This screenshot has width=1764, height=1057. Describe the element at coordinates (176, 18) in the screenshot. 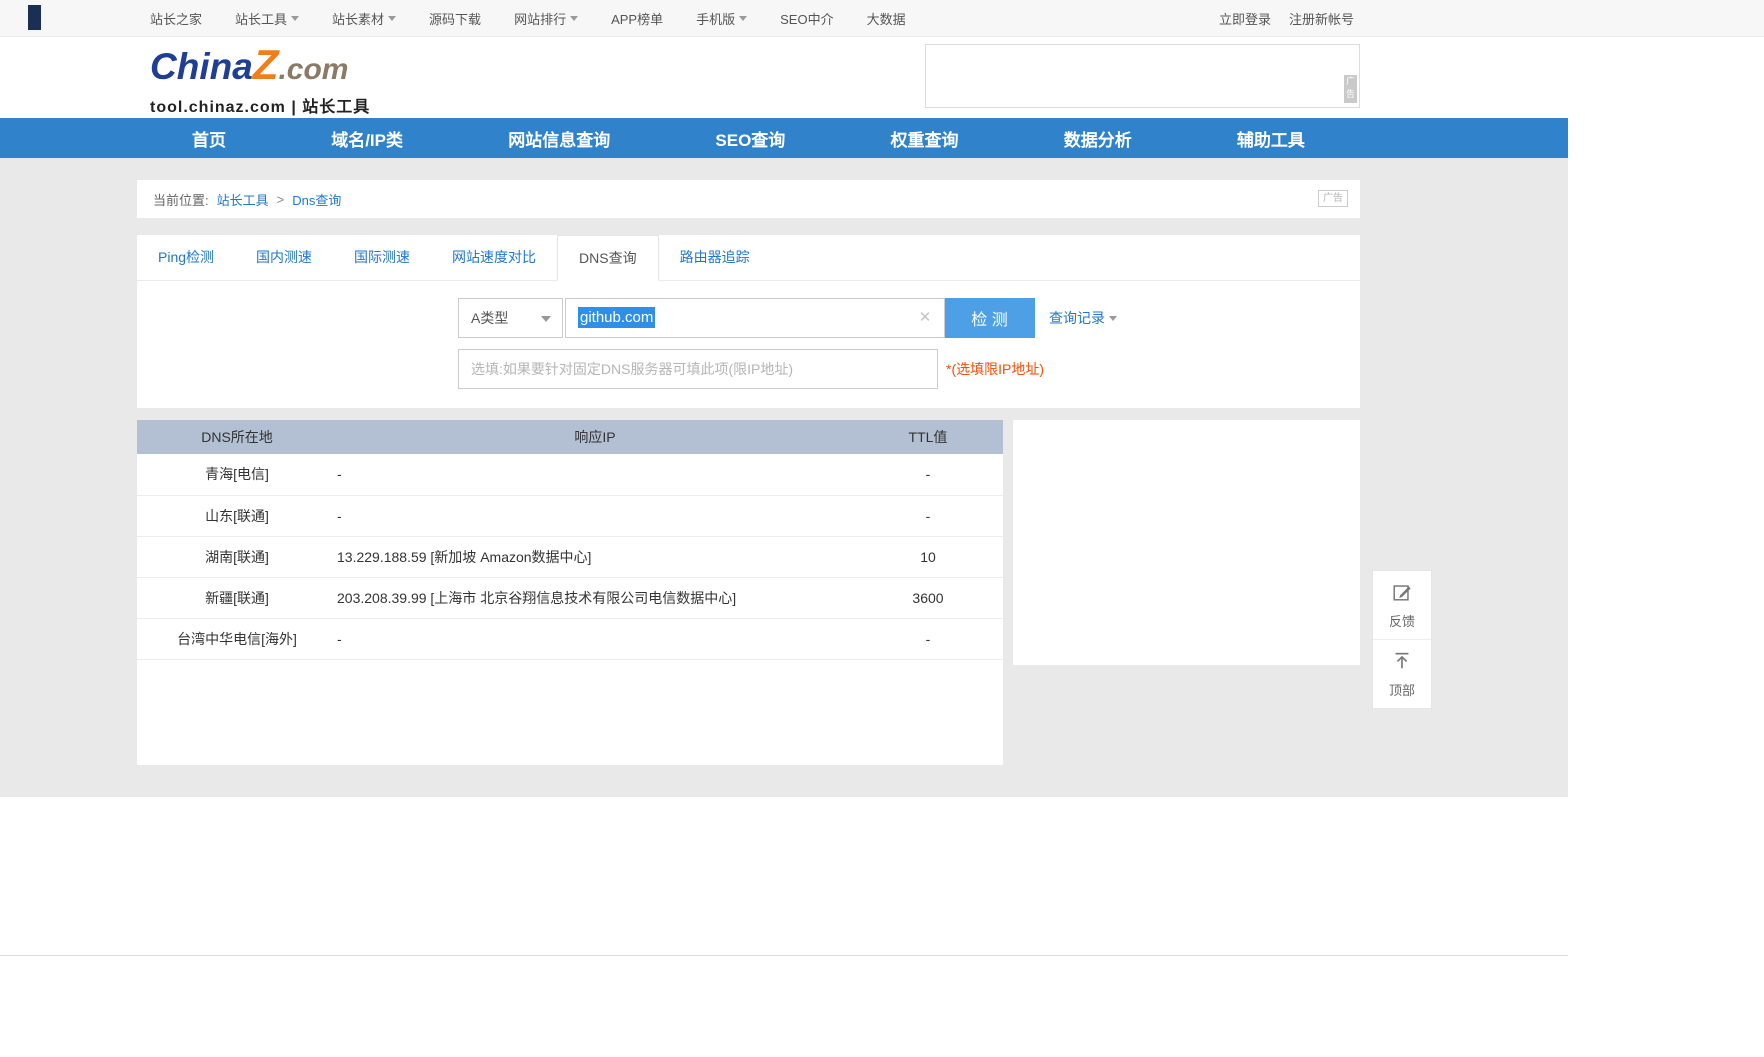

I see `topbar-link-home: 站长之家` at that location.